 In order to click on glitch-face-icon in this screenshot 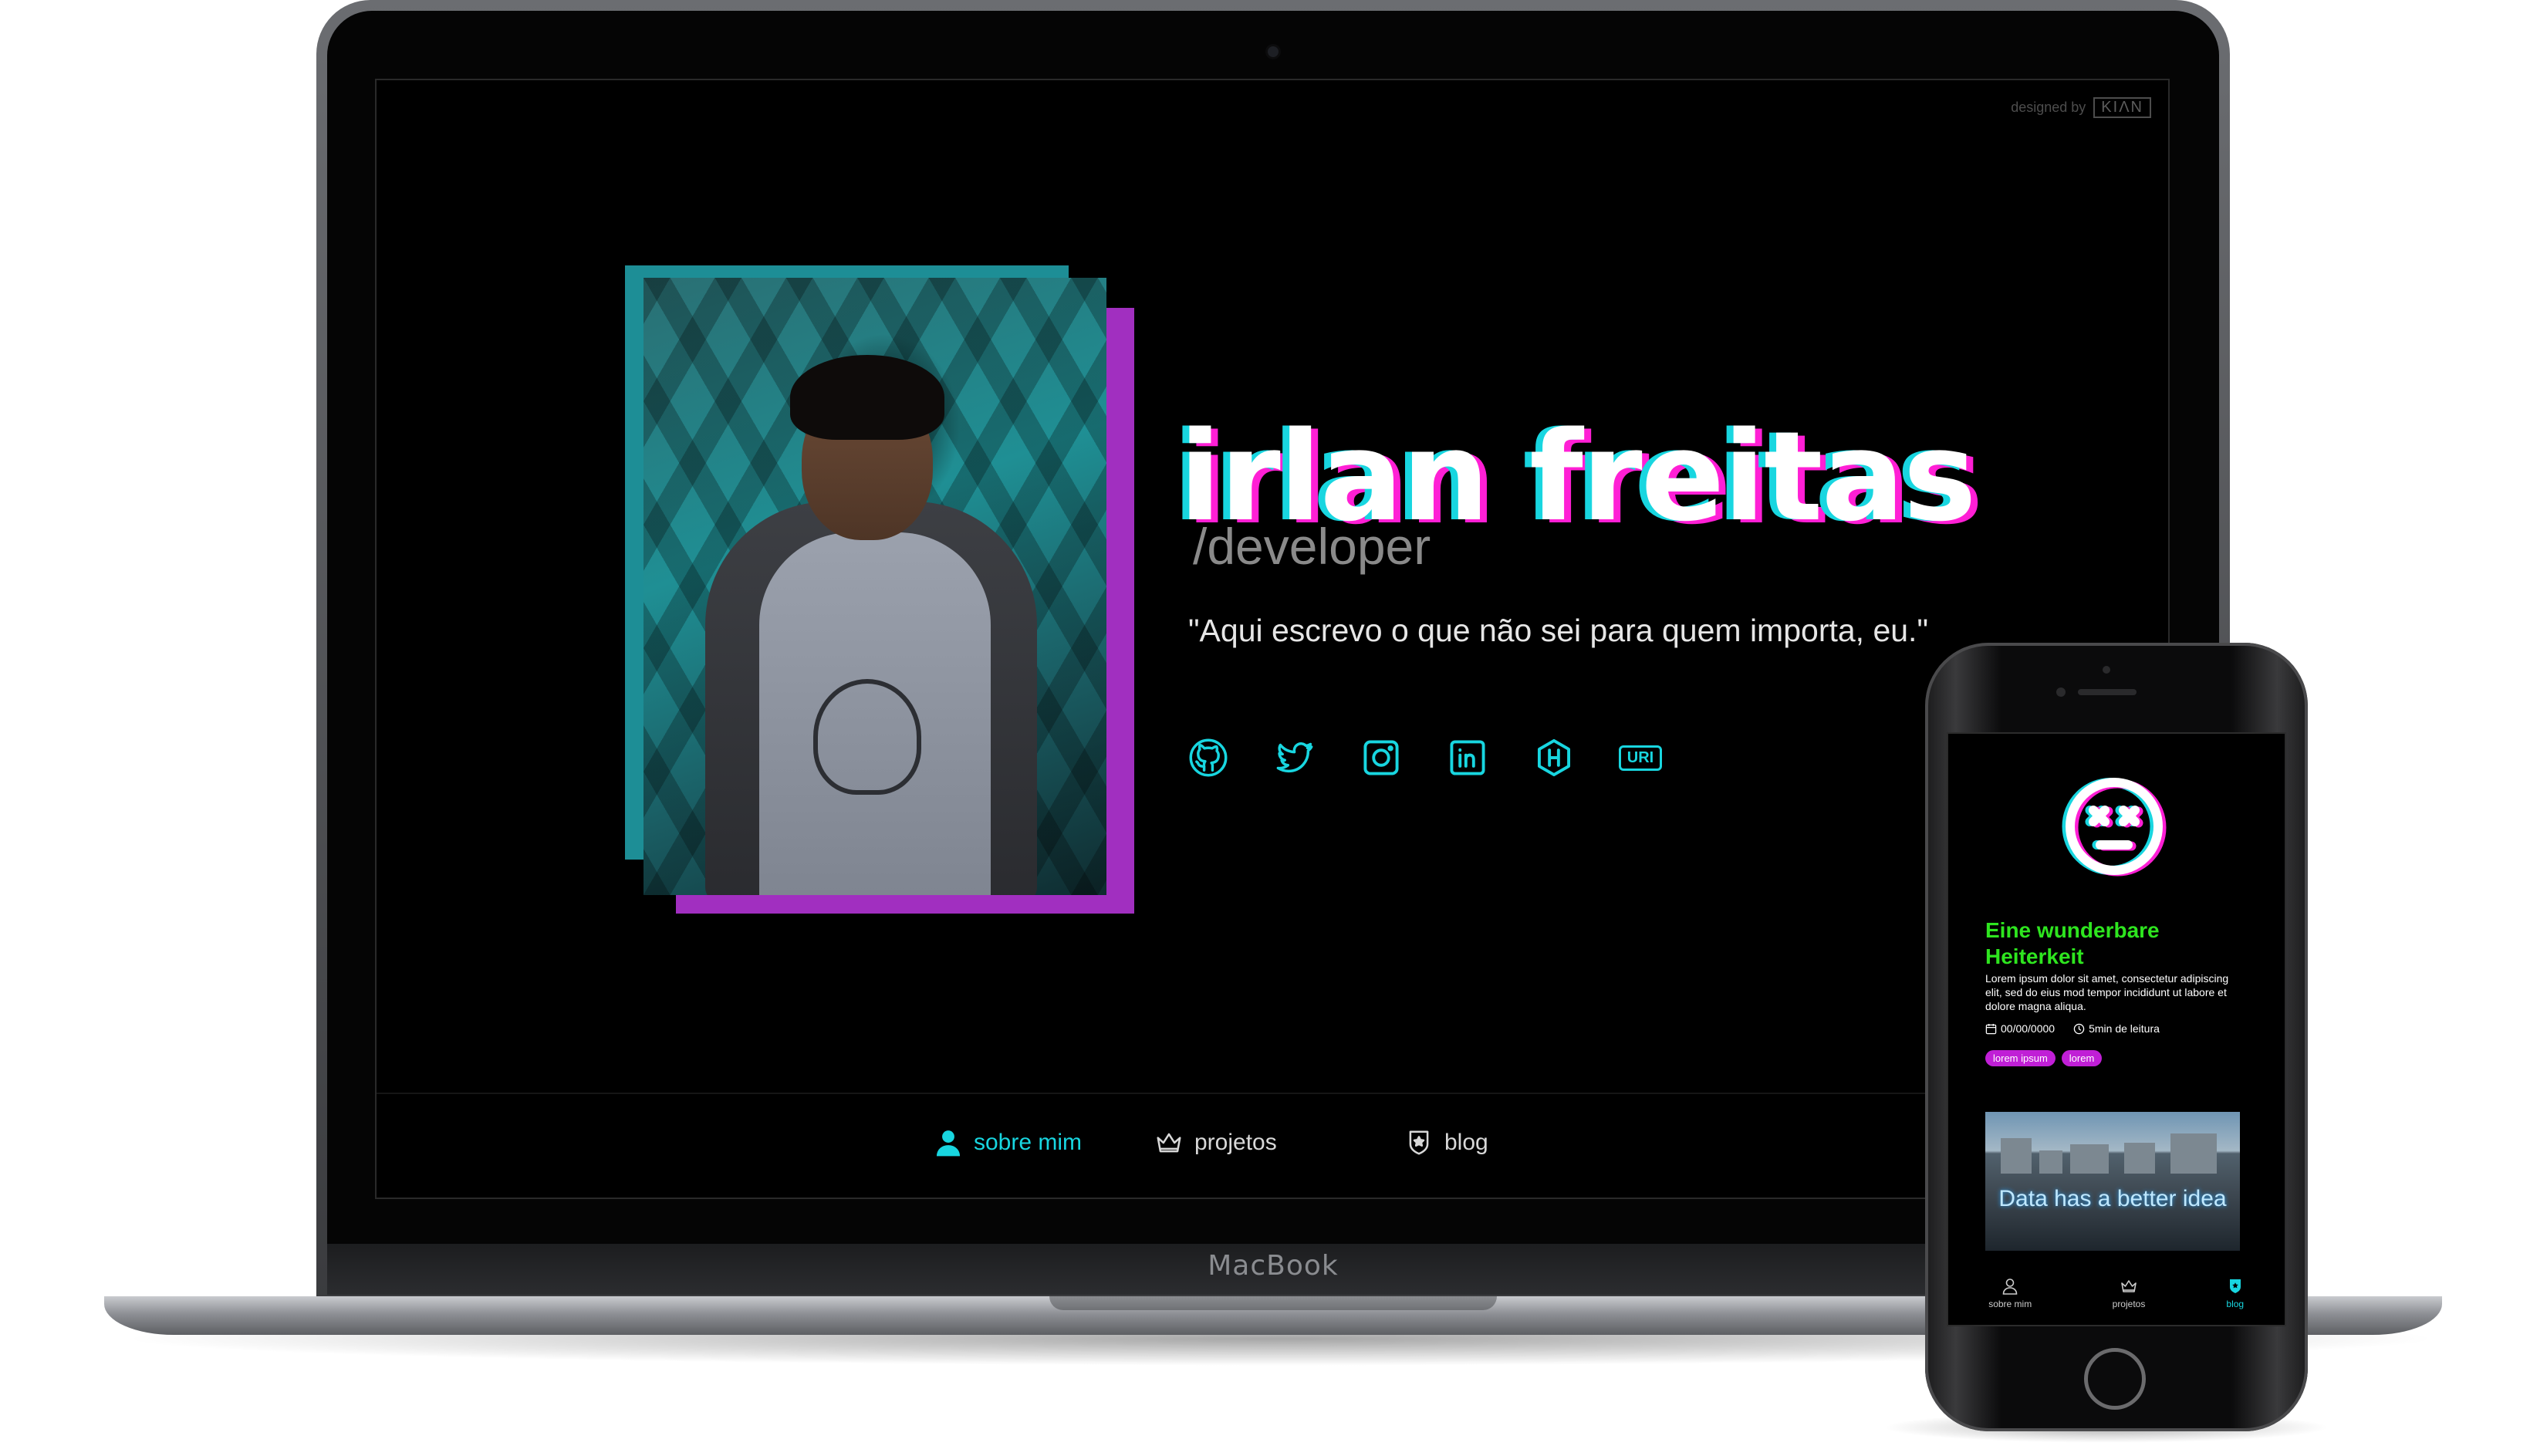, I will do `click(2114, 827)`.